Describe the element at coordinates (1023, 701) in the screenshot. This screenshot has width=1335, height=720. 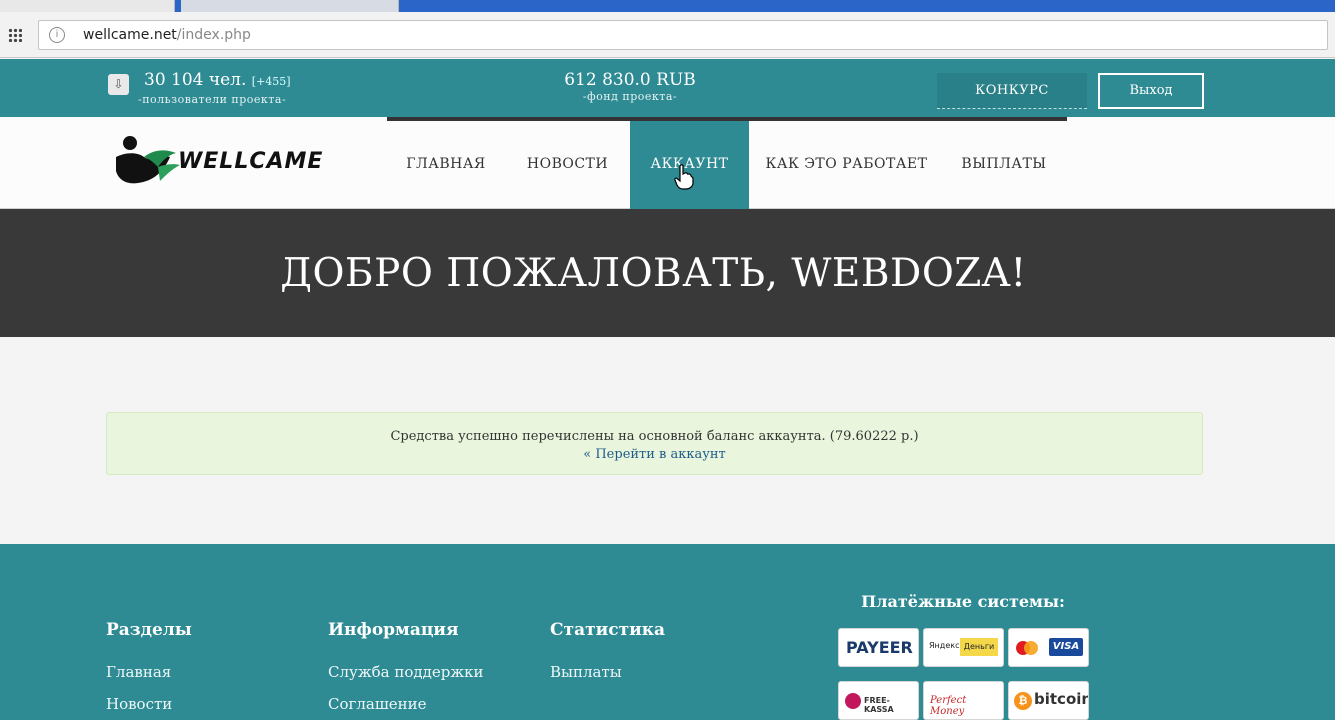
I see `bitcoin-icon: ₿` at that location.